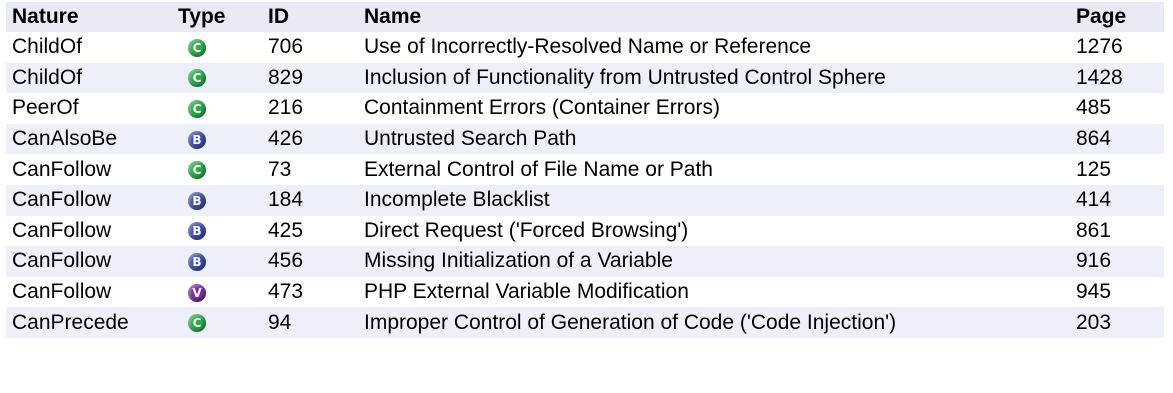 This screenshot has height=393, width=1173. Describe the element at coordinates (714, 17) in the screenshot. I see `header-name: Name` at that location.